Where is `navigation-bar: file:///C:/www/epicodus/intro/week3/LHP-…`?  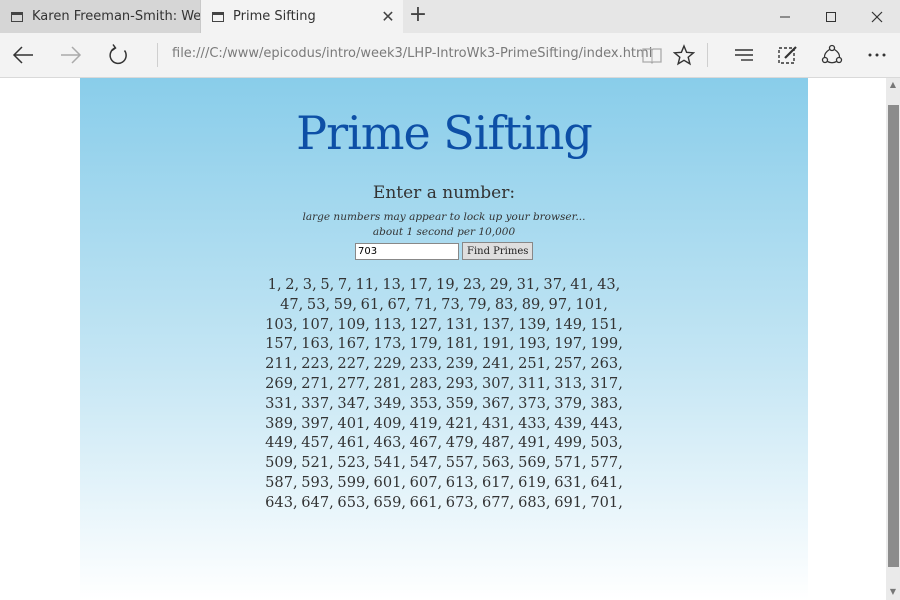
navigation-bar: file:///C:/www/epicodus/intro/week3/LHP-… is located at coordinates (450, 55).